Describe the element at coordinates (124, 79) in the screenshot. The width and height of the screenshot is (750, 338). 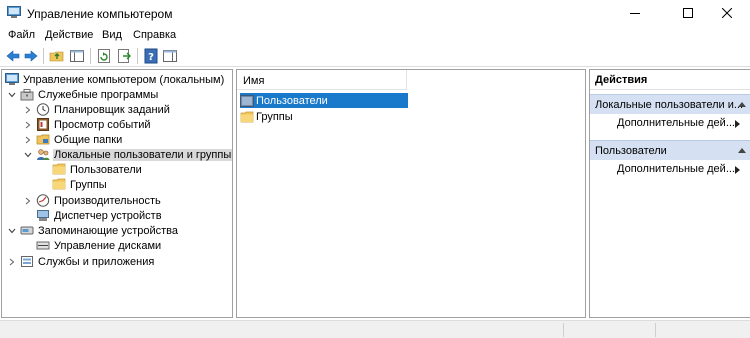
I see `tree-item-label: Управление компьютером (локальным)` at that location.